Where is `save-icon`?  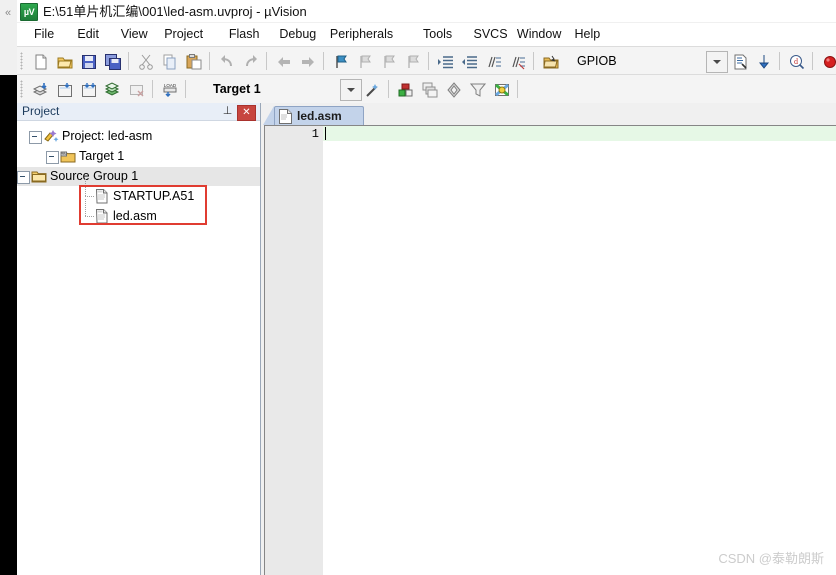 save-icon is located at coordinates (89, 62).